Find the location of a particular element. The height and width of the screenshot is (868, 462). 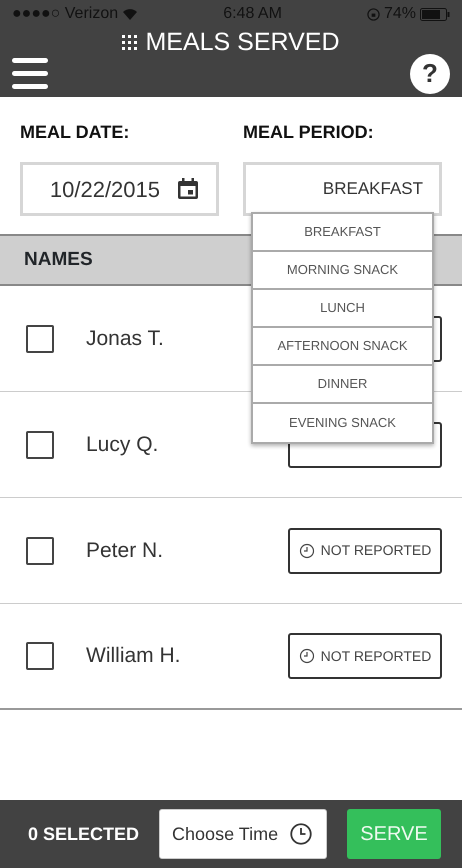

battery-icon is located at coordinates (435, 14).